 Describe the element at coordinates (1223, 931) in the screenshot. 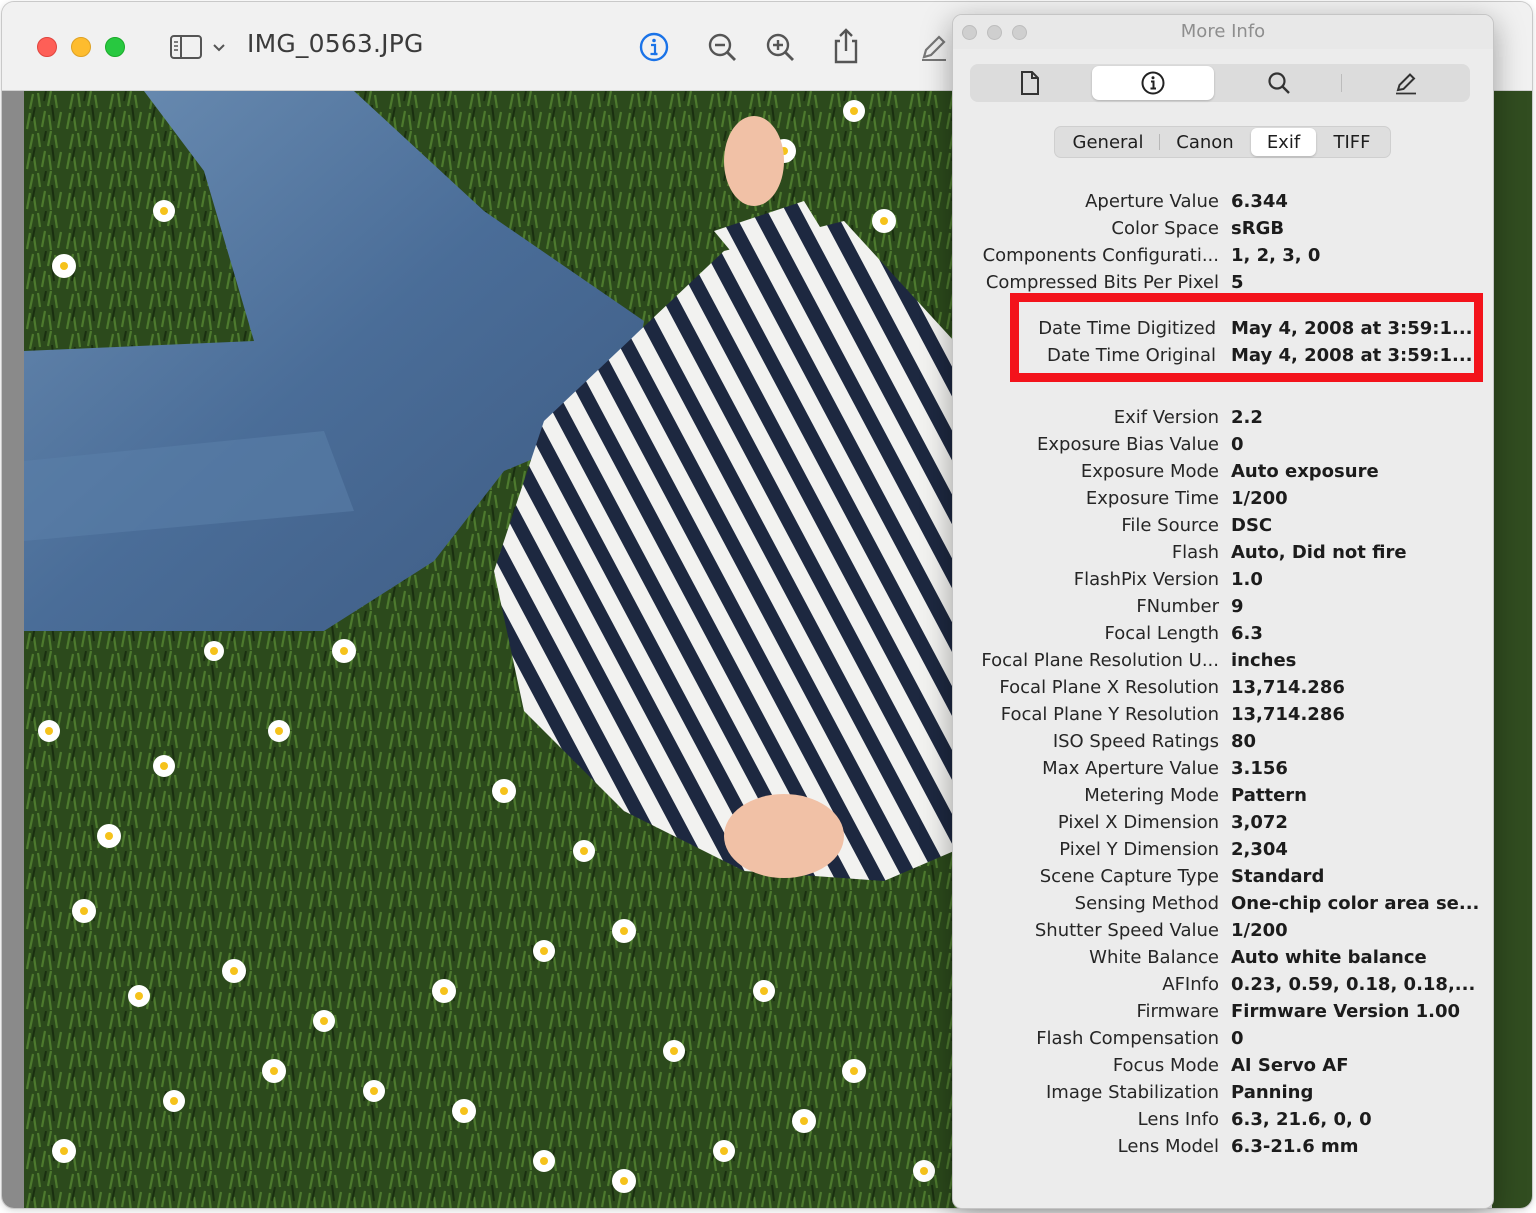

I see `exif-row: Shutter Speed Value 1/200` at that location.